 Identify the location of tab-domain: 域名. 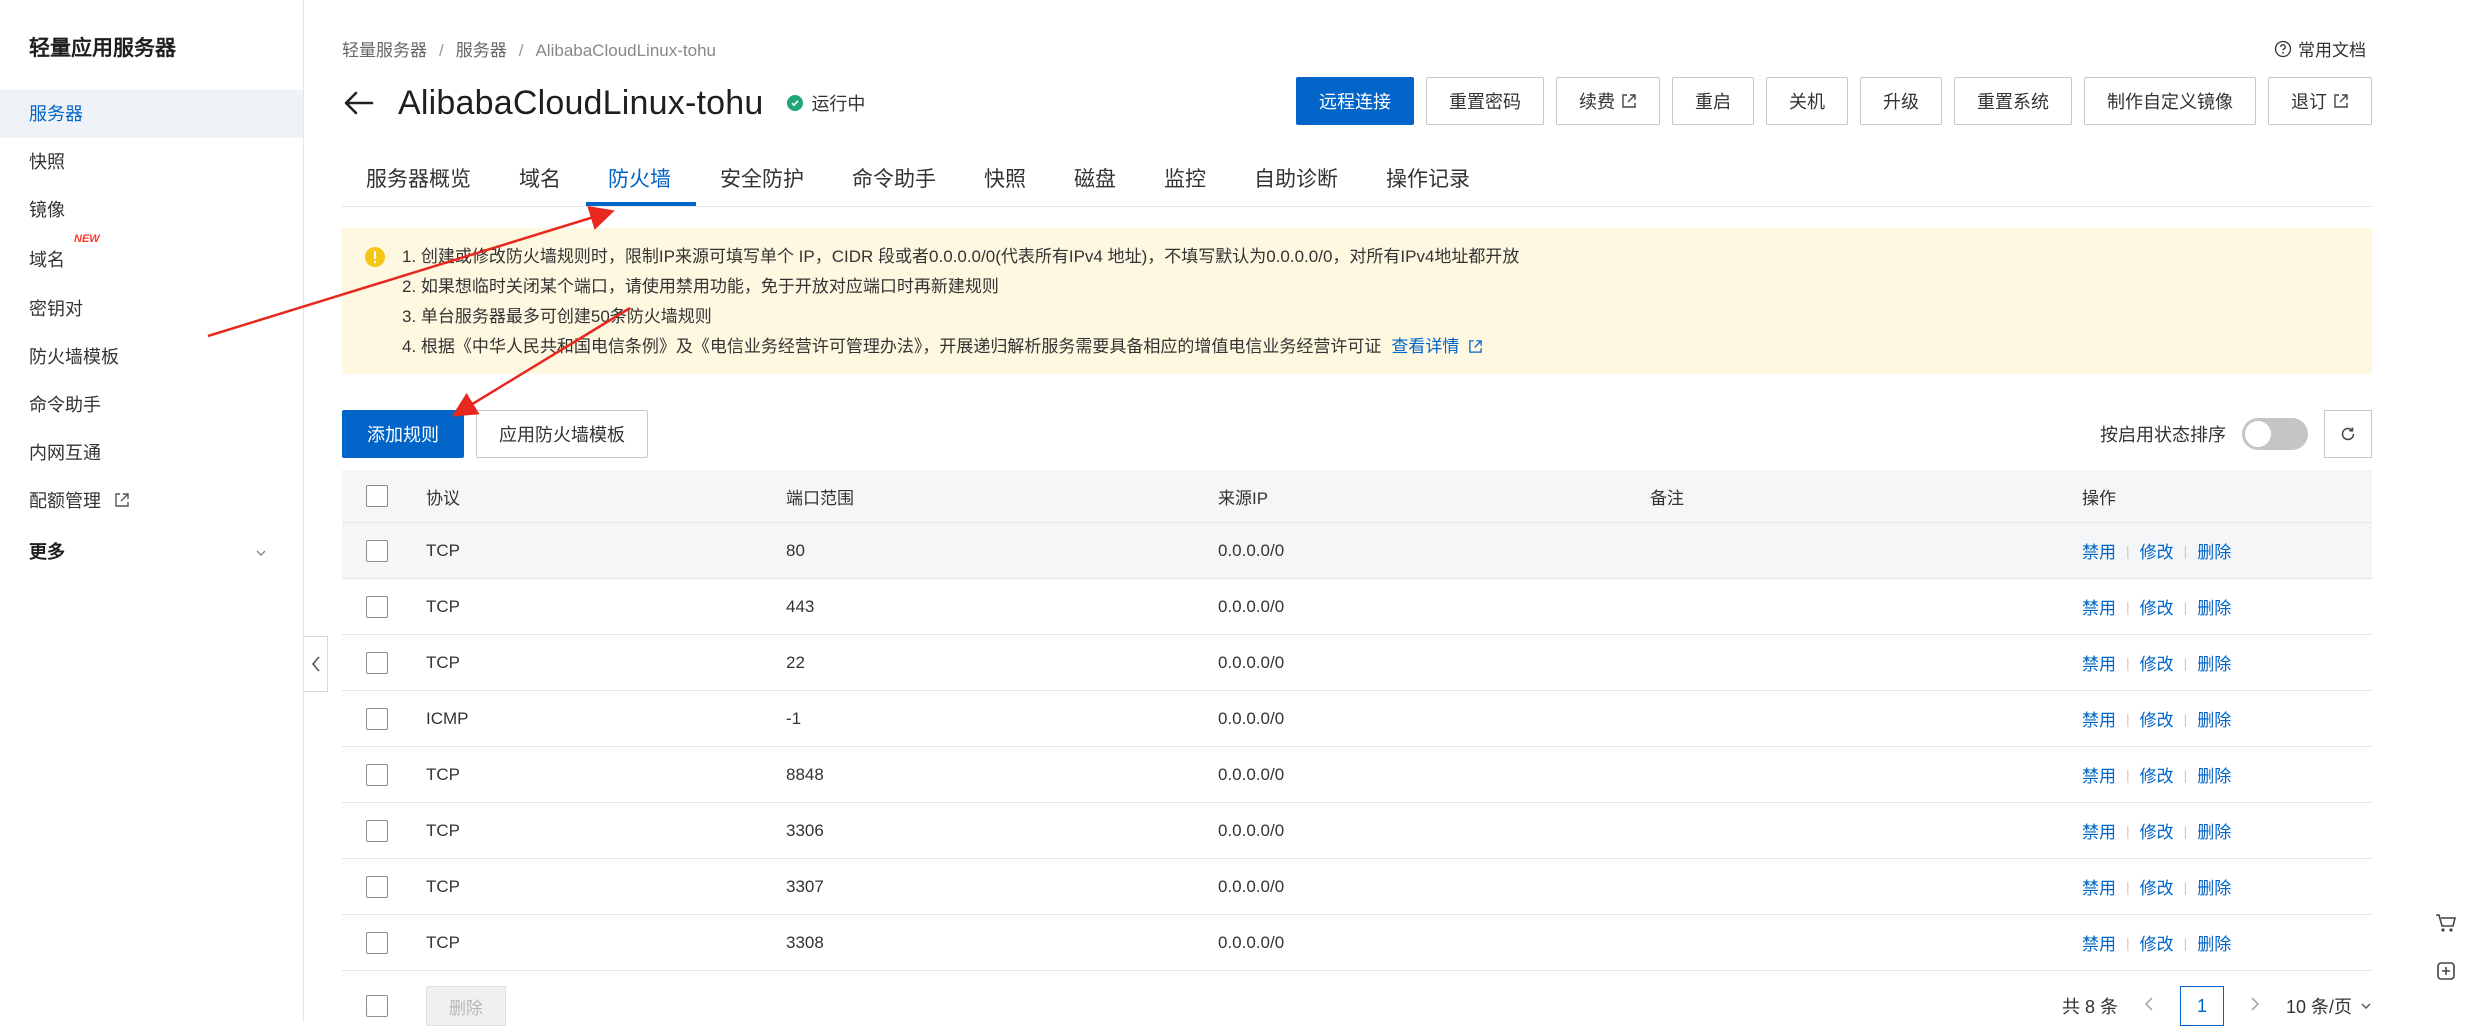
(540, 180).